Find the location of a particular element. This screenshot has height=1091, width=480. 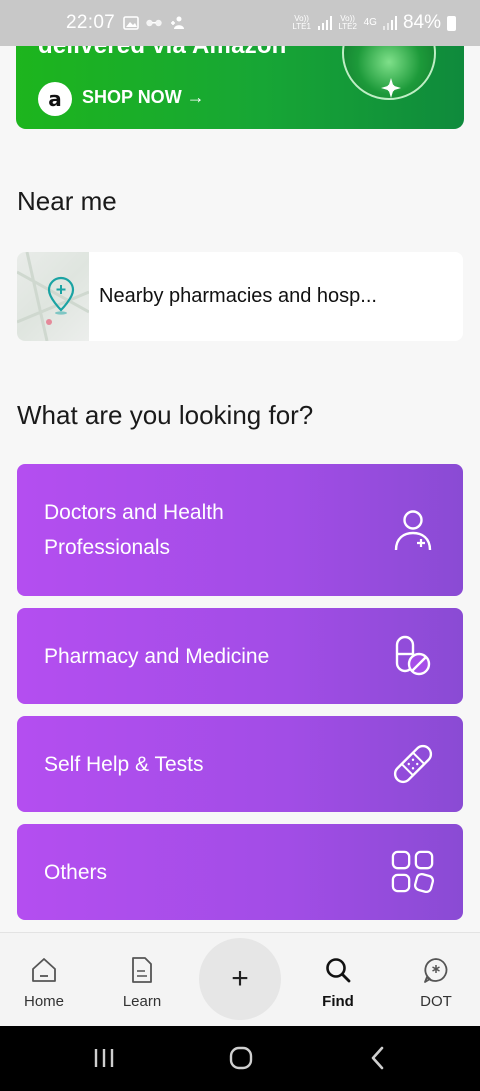

amazon-promo-banner: delivered via Amazon a SHOP NOW → is located at coordinates (240, 87).